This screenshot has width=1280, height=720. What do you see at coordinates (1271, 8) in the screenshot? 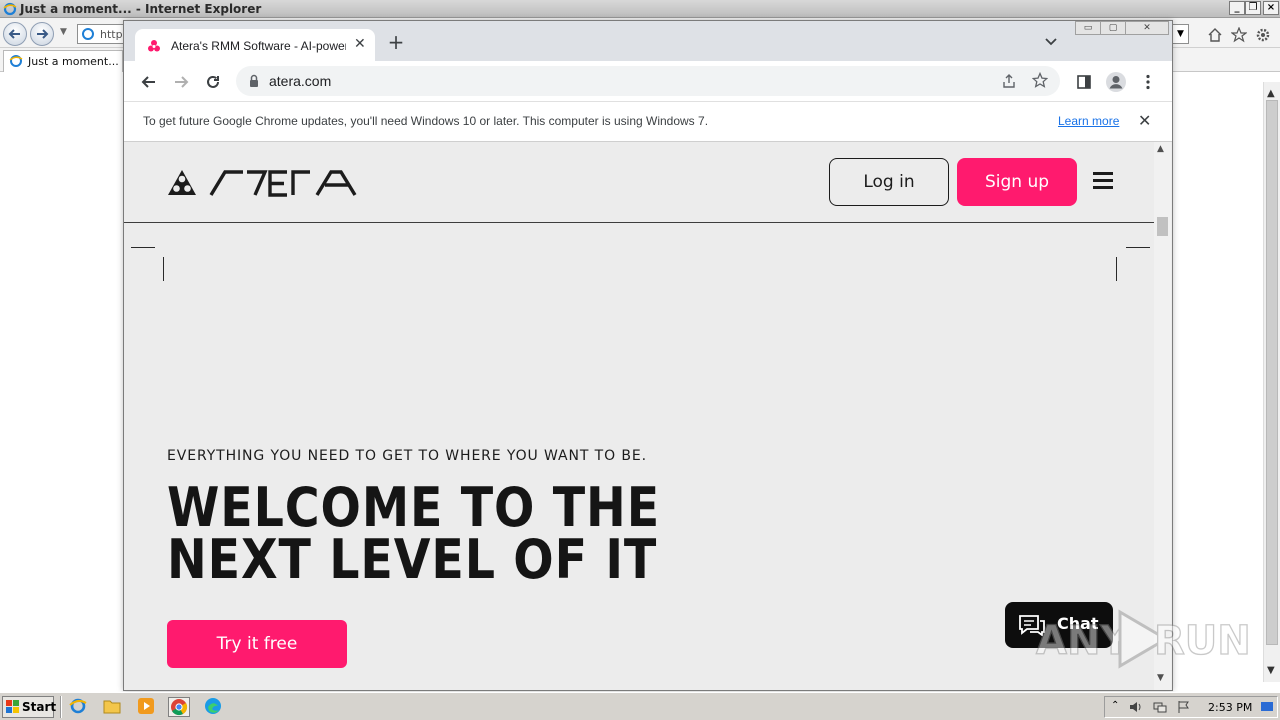
I see `ie-close-button: ×` at bounding box center [1271, 8].